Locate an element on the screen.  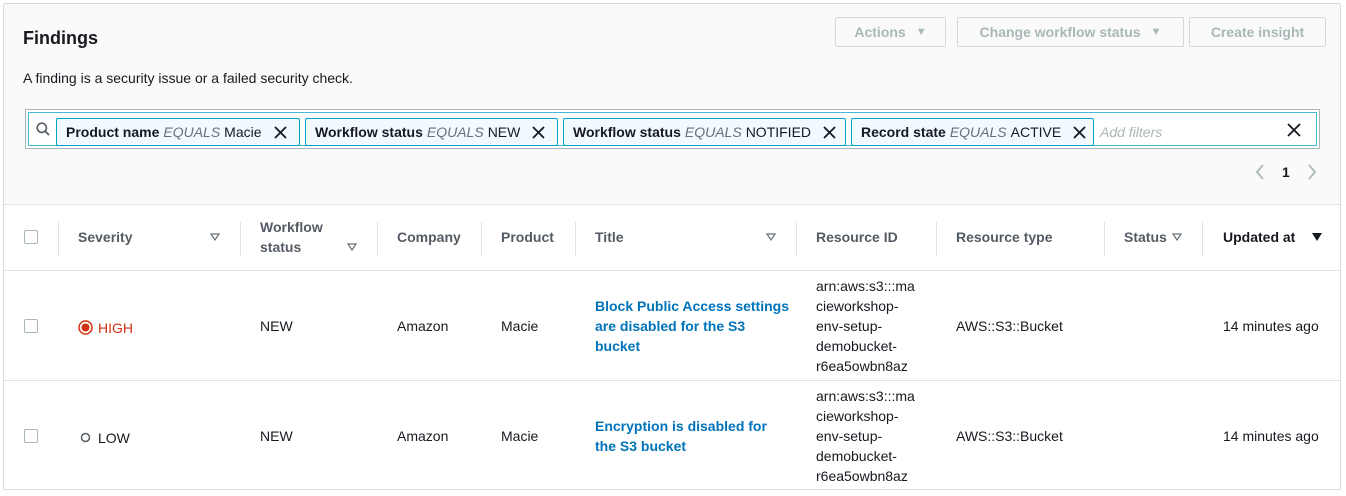
change-workflow-status-button: Change workflow status ▼ is located at coordinates (1070, 32).